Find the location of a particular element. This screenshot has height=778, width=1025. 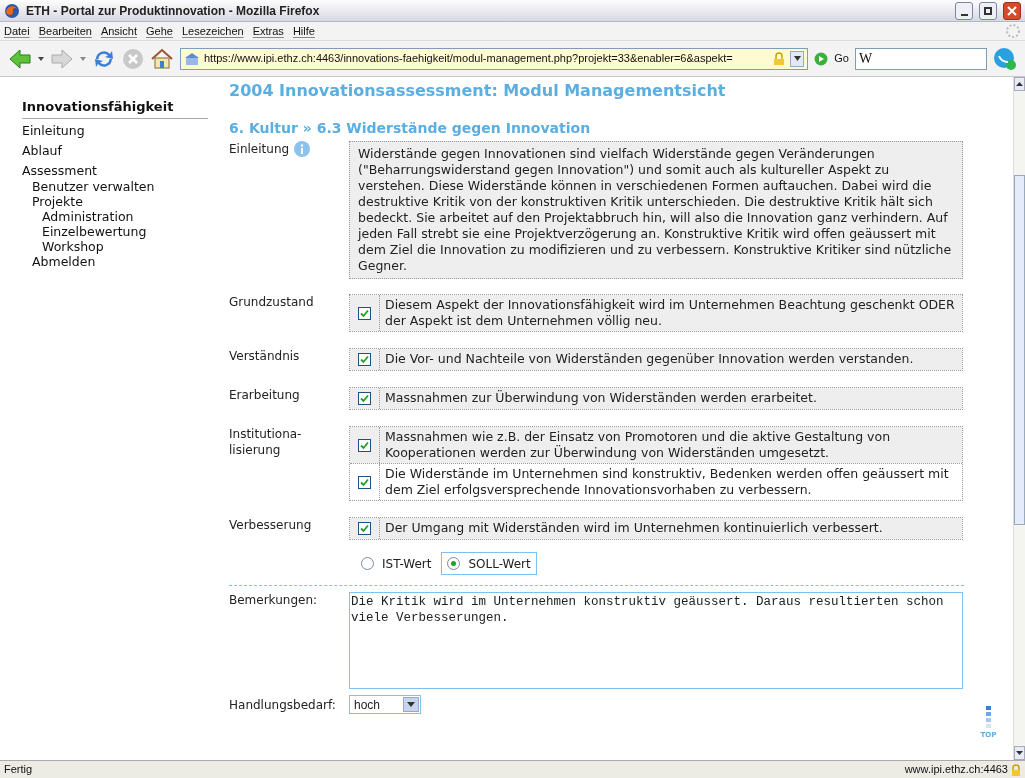

field-label: Bemerkungen: is located at coordinates (274, 600).